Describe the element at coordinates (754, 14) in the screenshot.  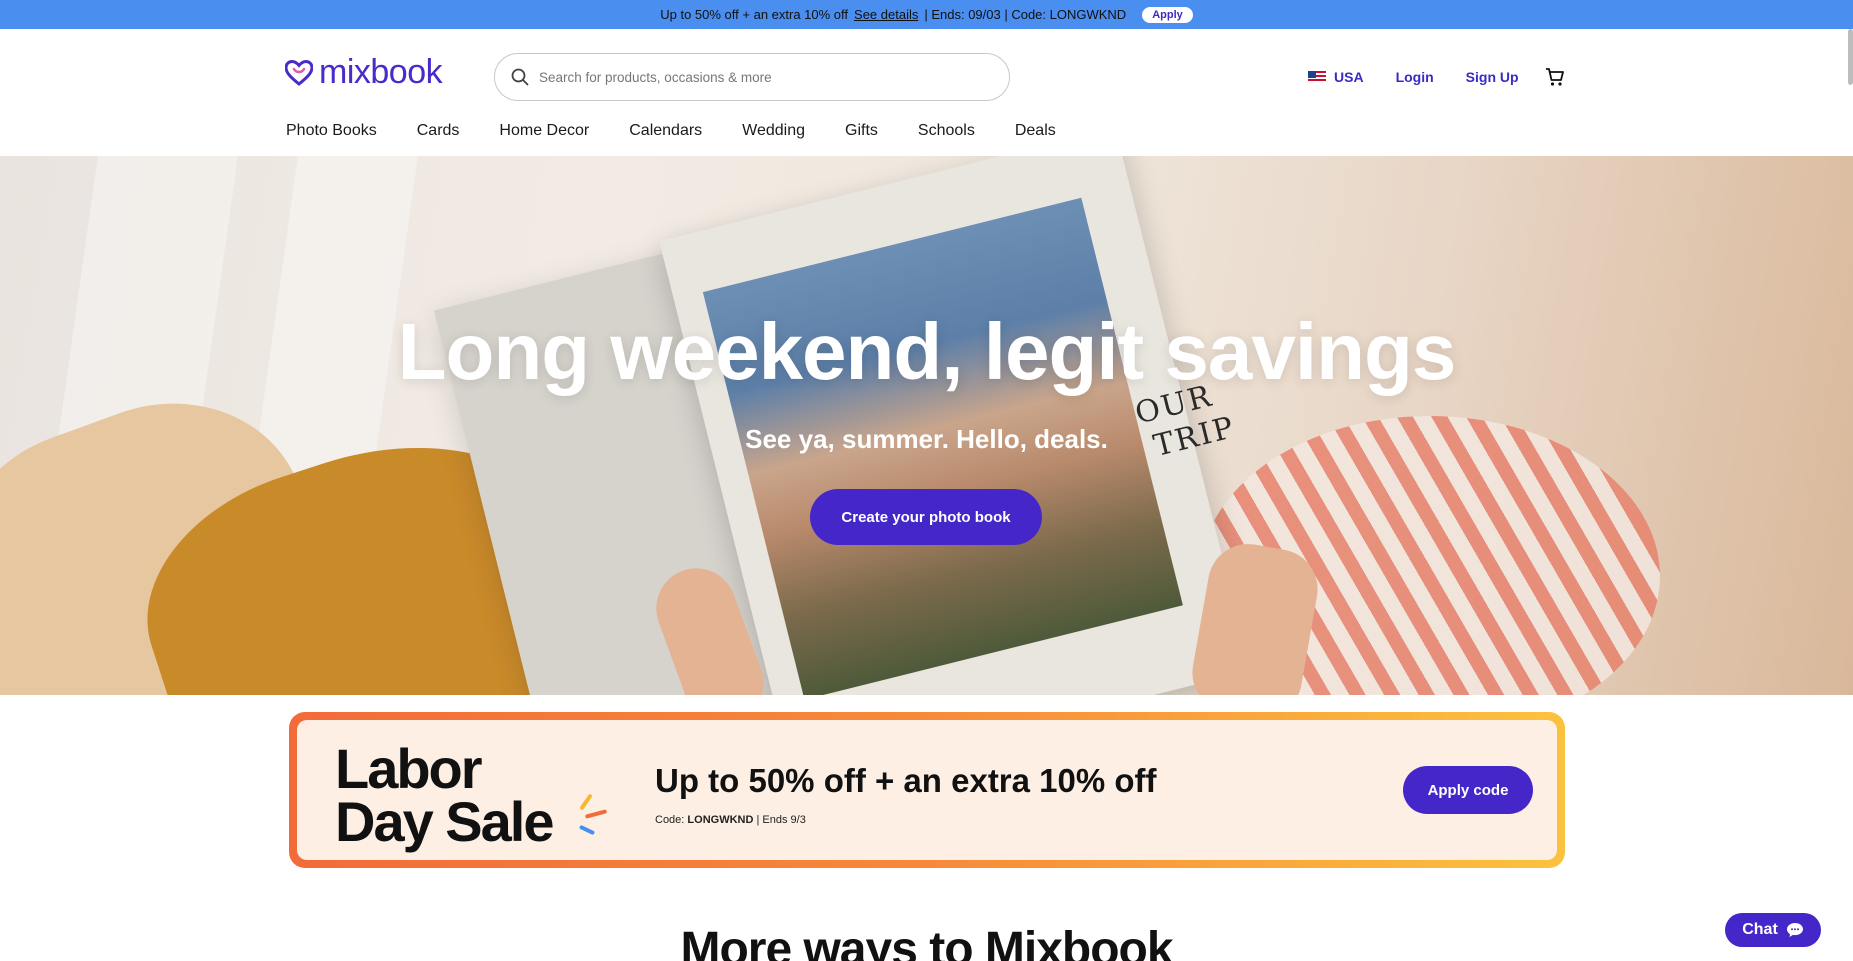
I see `promo-text: Up to 50% off + an extra 10% off` at that location.